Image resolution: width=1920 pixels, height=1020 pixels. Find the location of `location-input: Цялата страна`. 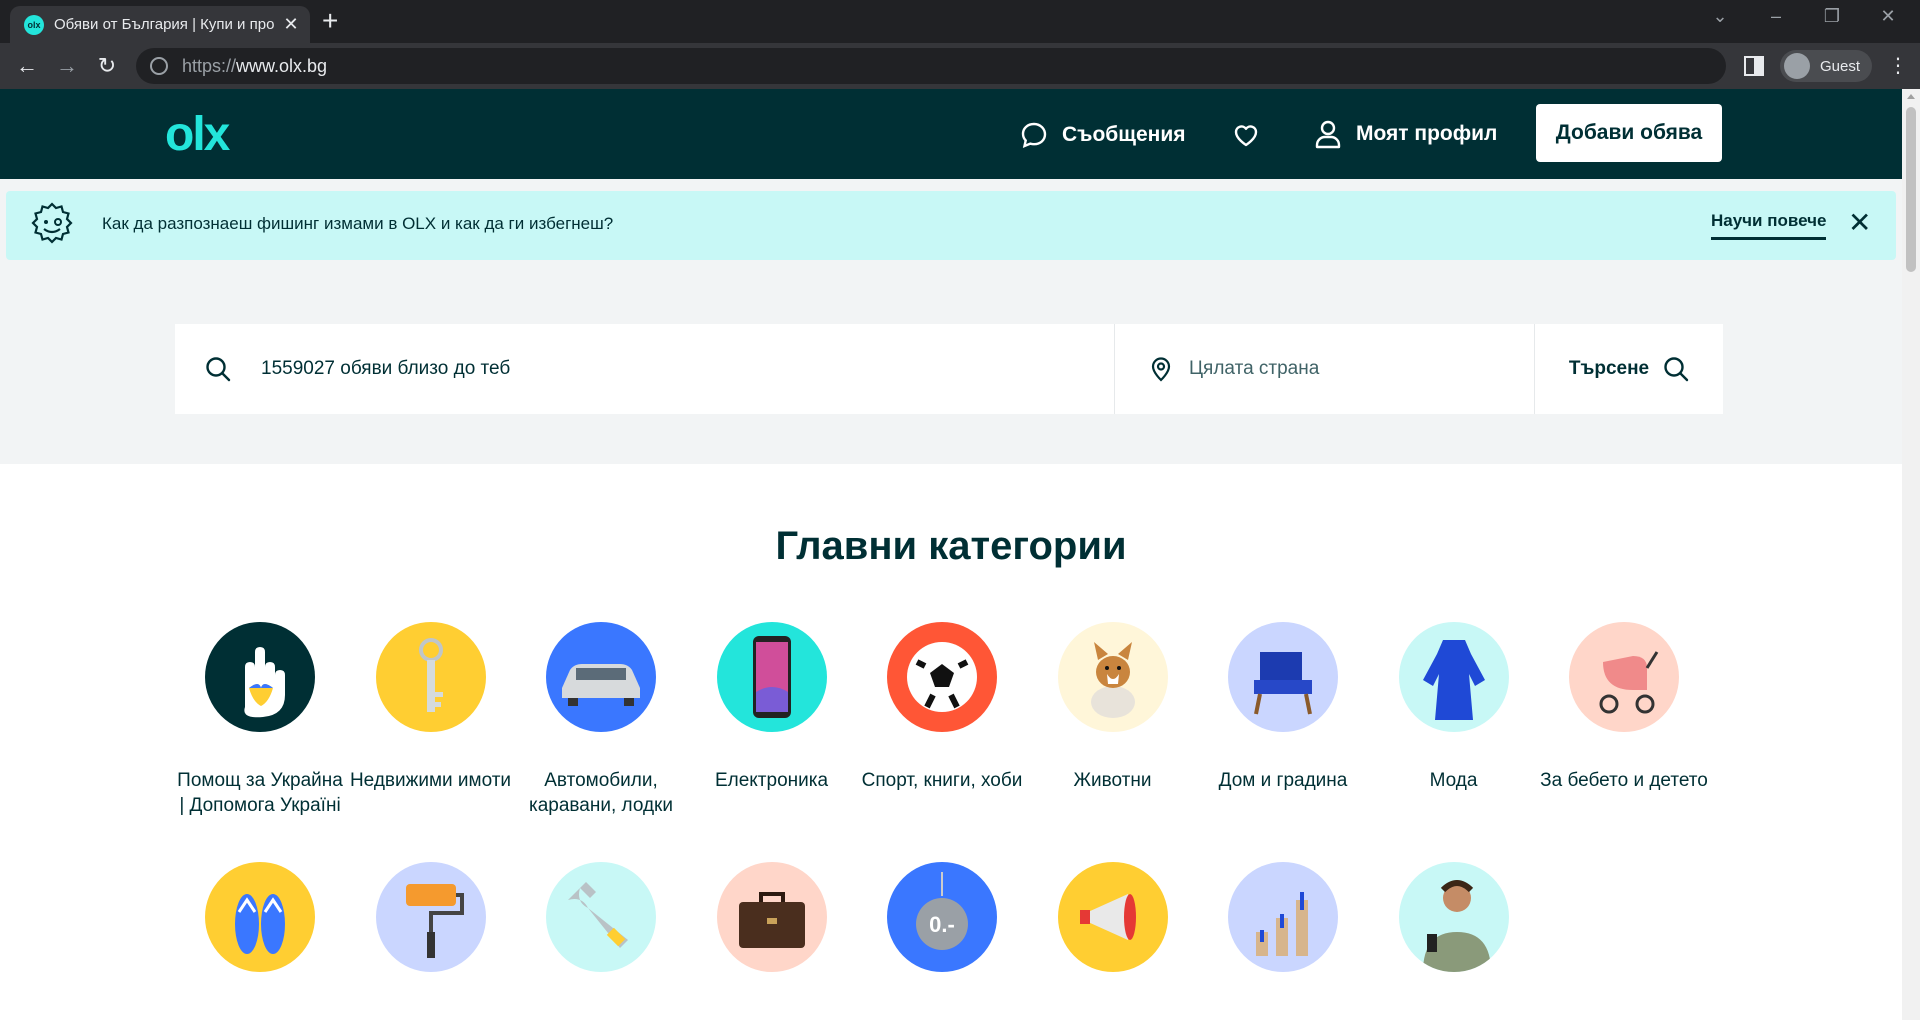

location-input: Цялата страна is located at coordinates (1325, 369).